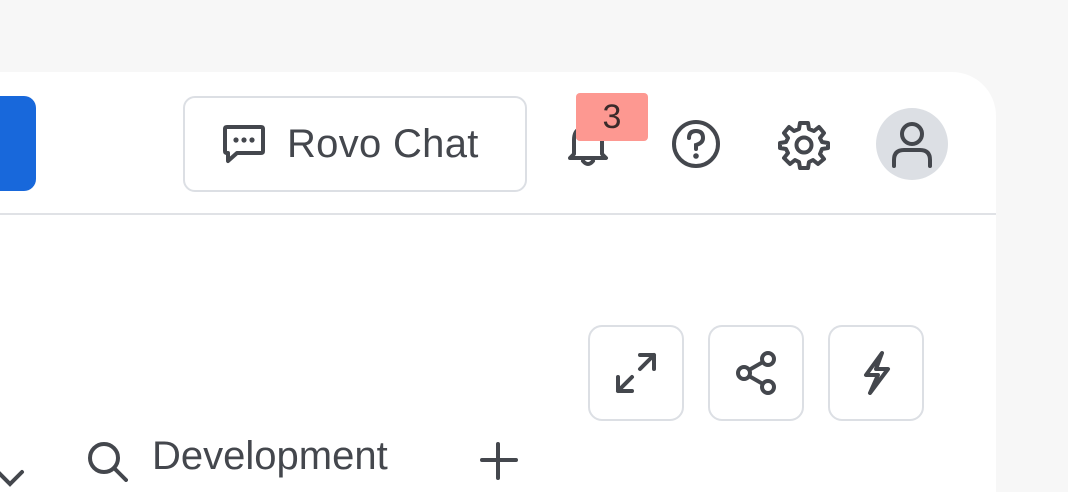 Image resolution: width=1068 pixels, height=492 pixels. Describe the element at coordinates (18, 143) in the screenshot. I see `primary-create-button` at that location.